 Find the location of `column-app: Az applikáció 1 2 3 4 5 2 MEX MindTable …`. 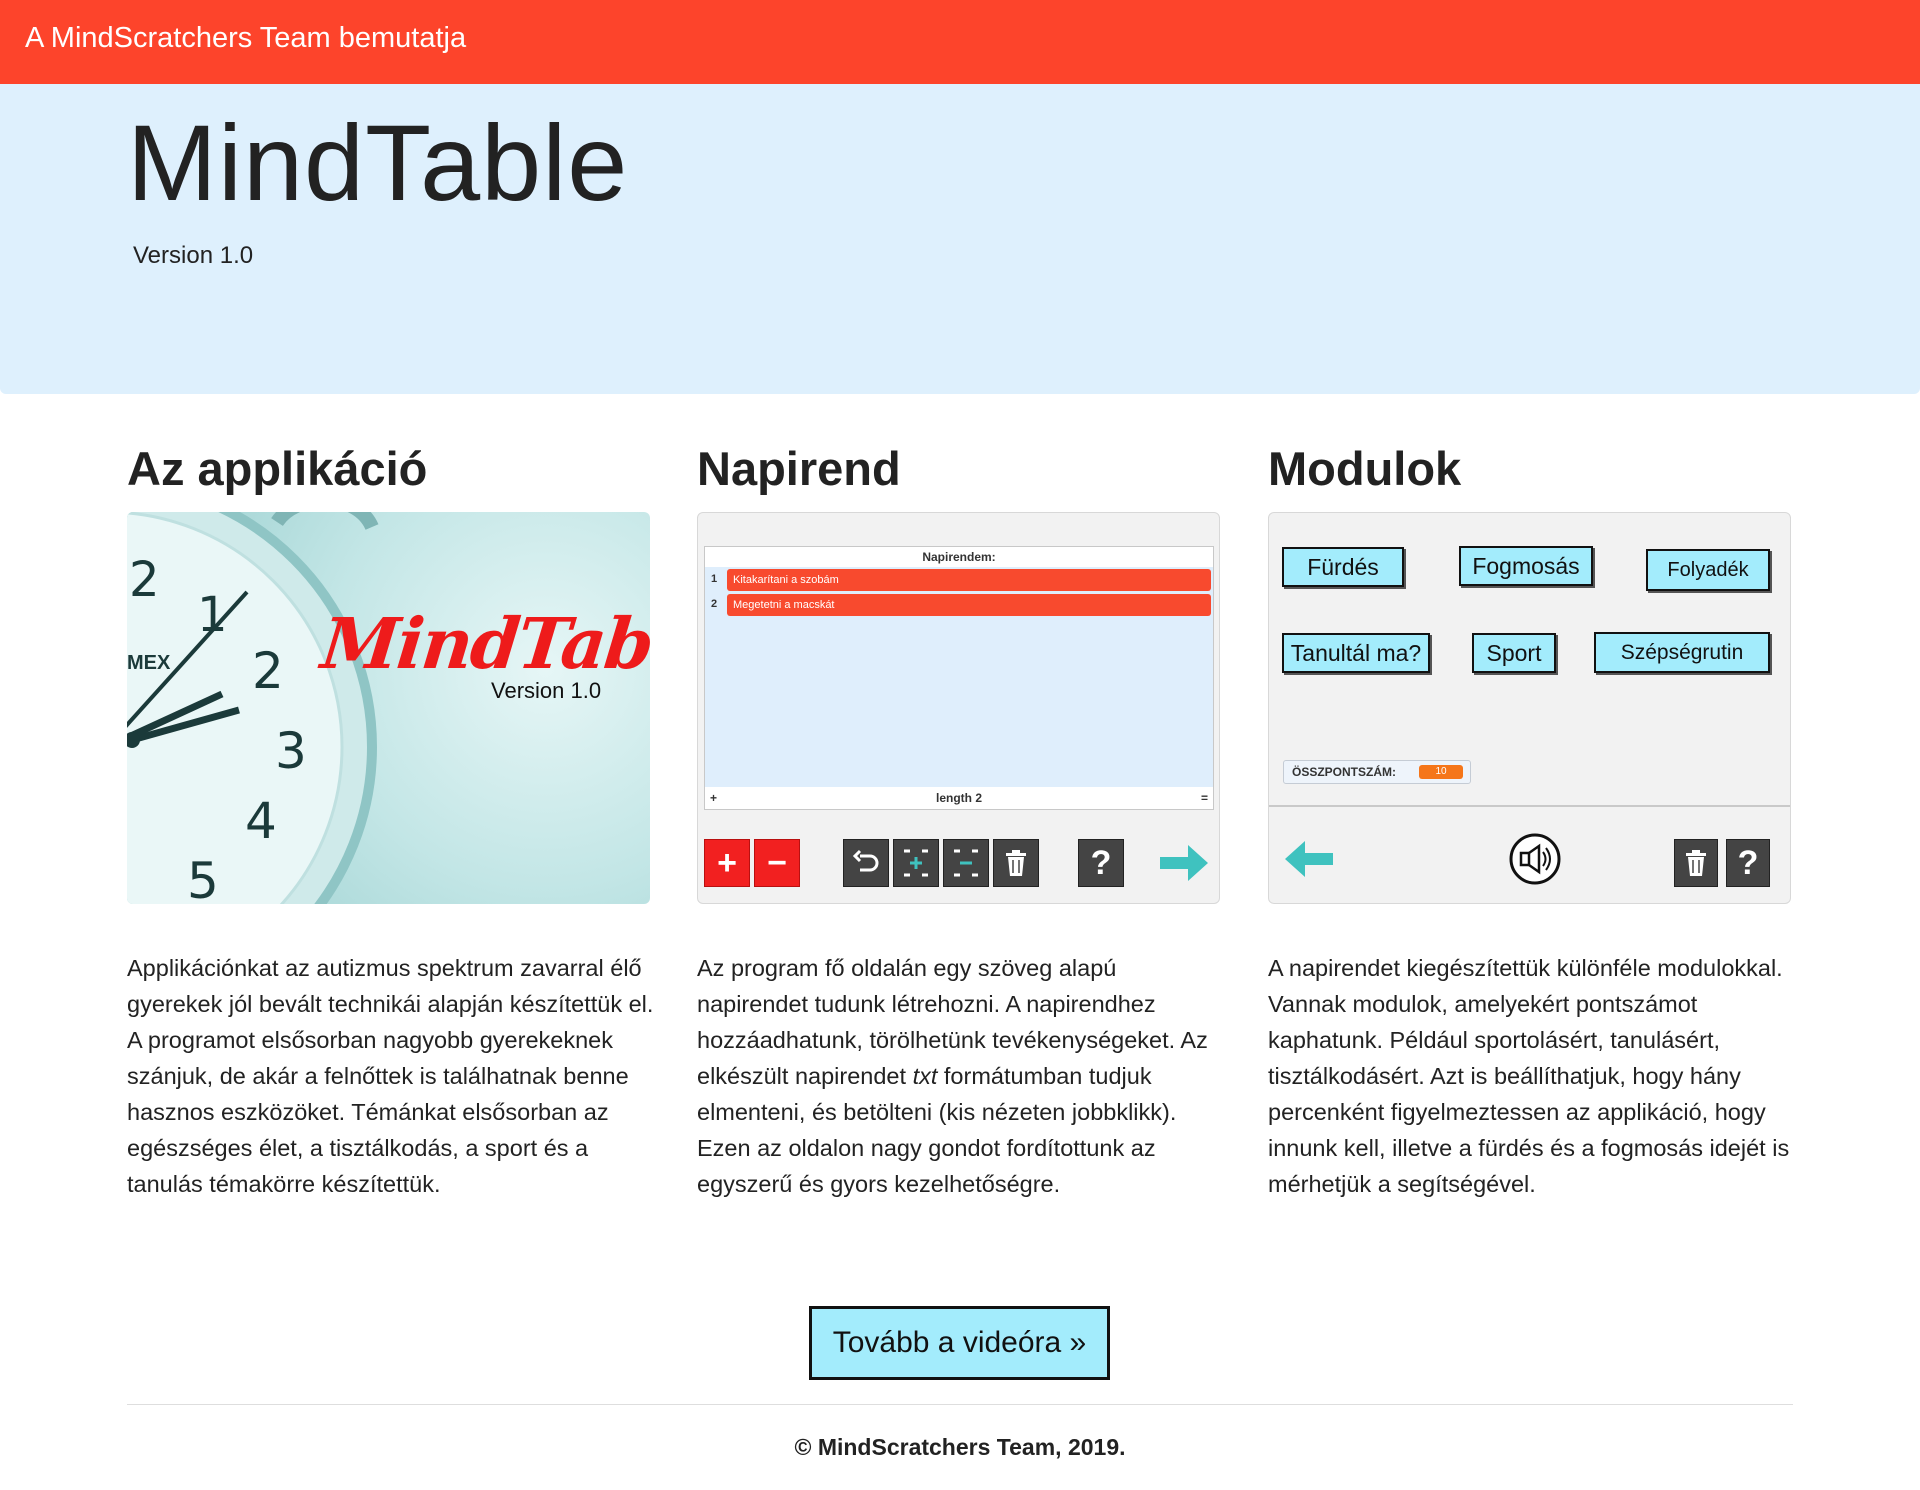

column-app: Az applikáció 1 2 3 4 5 2 MEX MindTable … is located at coordinates (390, 818).